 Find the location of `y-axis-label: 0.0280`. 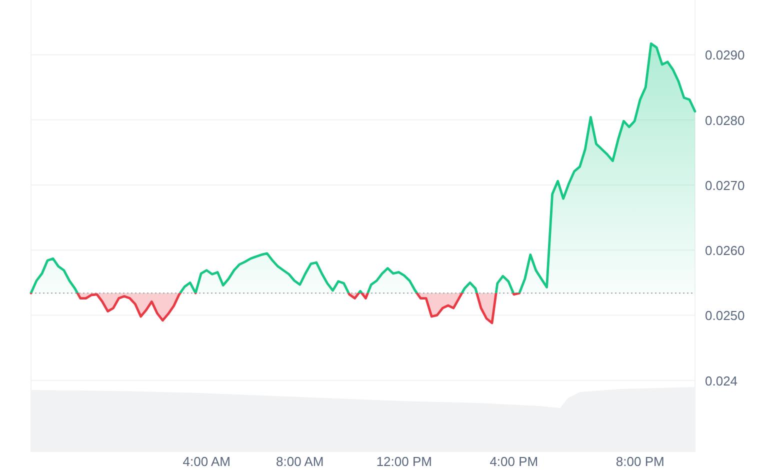

y-axis-label: 0.0280 is located at coordinates (725, 120).